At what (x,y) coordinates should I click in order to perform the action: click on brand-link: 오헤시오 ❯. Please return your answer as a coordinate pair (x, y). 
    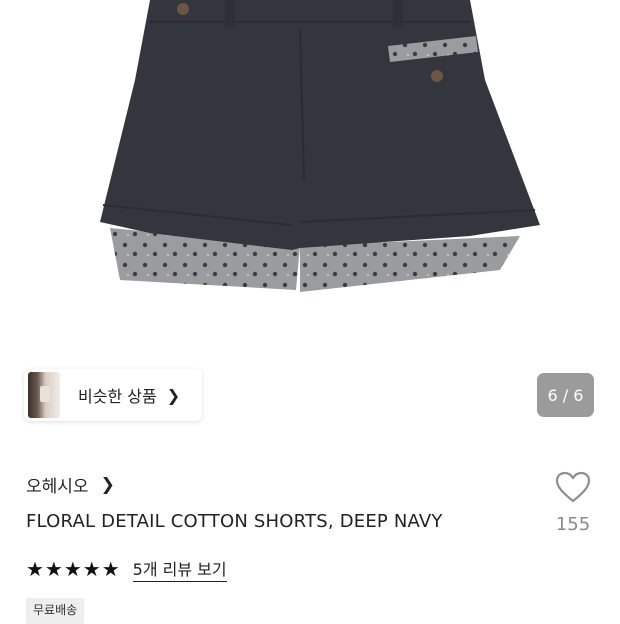
    Looking at the image, I should click on (70, 485).